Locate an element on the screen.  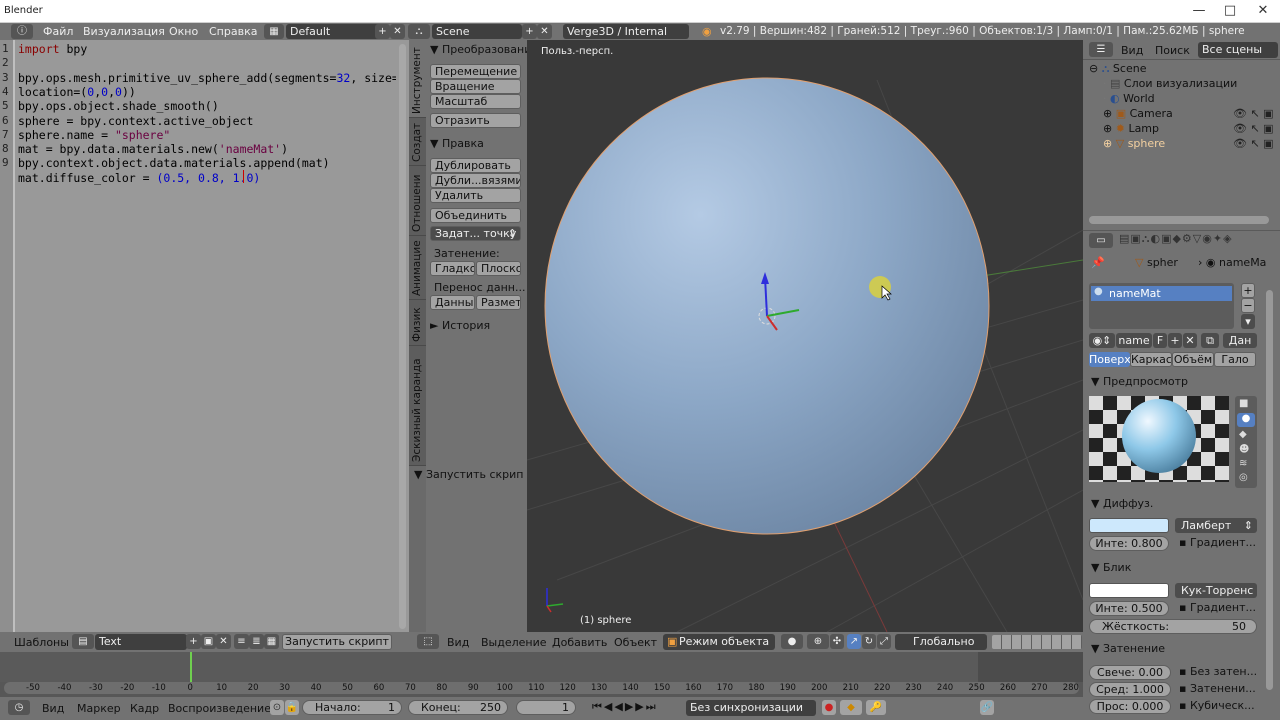
tab-wire: Каркас is located at coordinates (1151, 359).